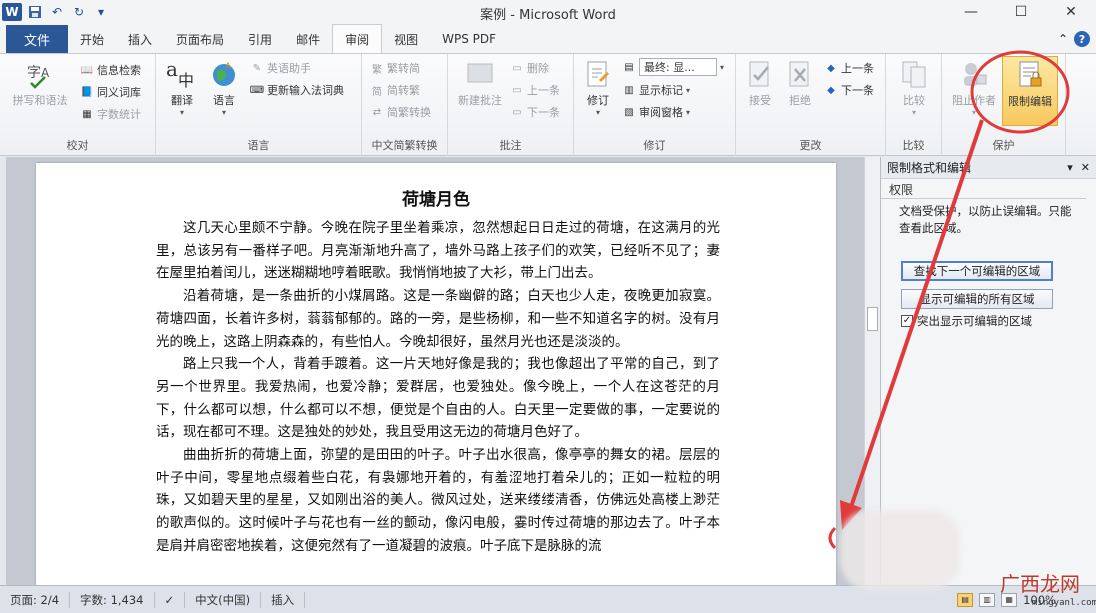 This screenshot has height=613, width=1096. I want to click on tab-file: 文件, so click(37, 39).